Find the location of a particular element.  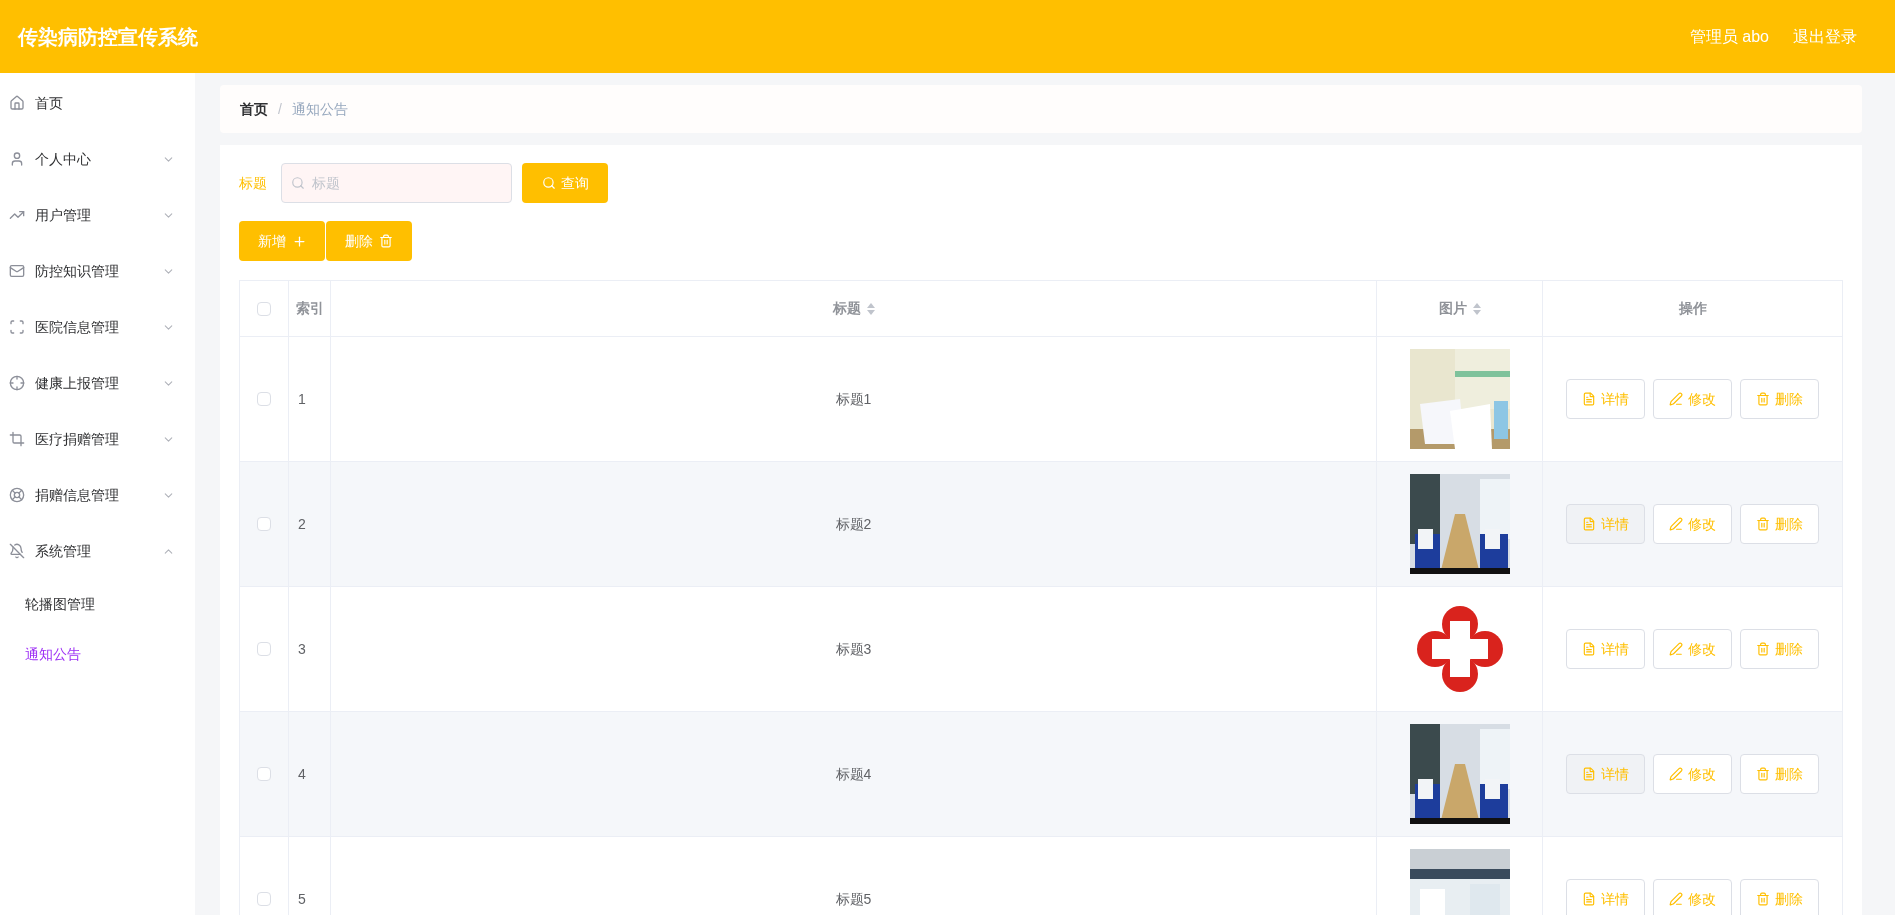

home-icon is located at coordinates (17, 103).